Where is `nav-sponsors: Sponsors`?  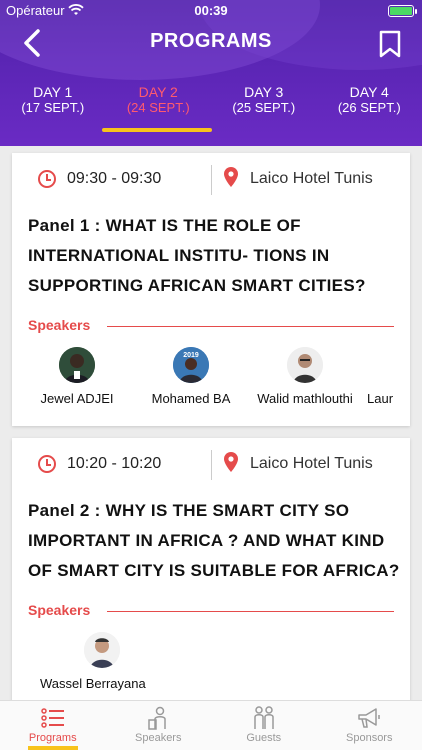 nav-sponsors: Sponsors is located at coordinates (369, 725).